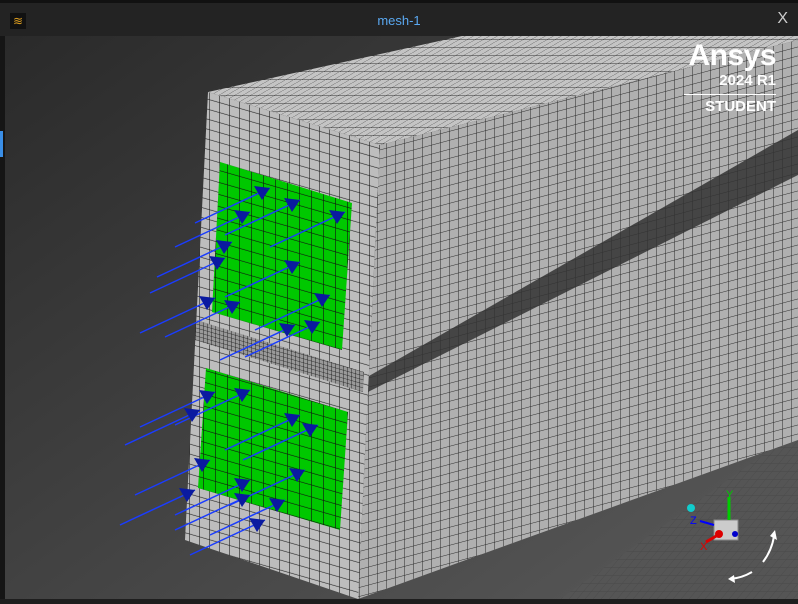 This screenshot has height=604, width=798. What do you see at coordinates (735, 534) in the screenshot?
I see `triad-z-dot` at bounding box center [735, 534].